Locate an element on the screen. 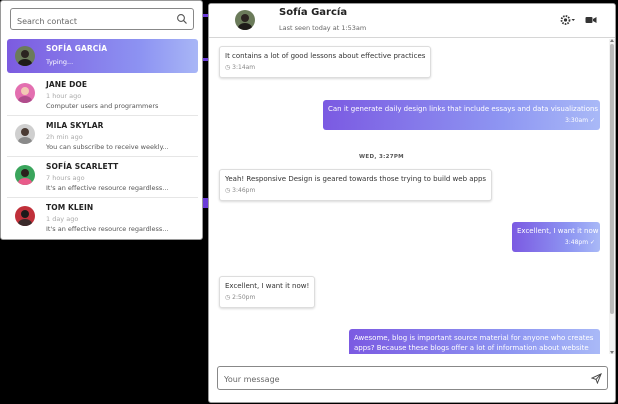 The width and height of the screenshot is (618, 404). message-time: 3:48pm ✓ is located at coordinates (579, 242).